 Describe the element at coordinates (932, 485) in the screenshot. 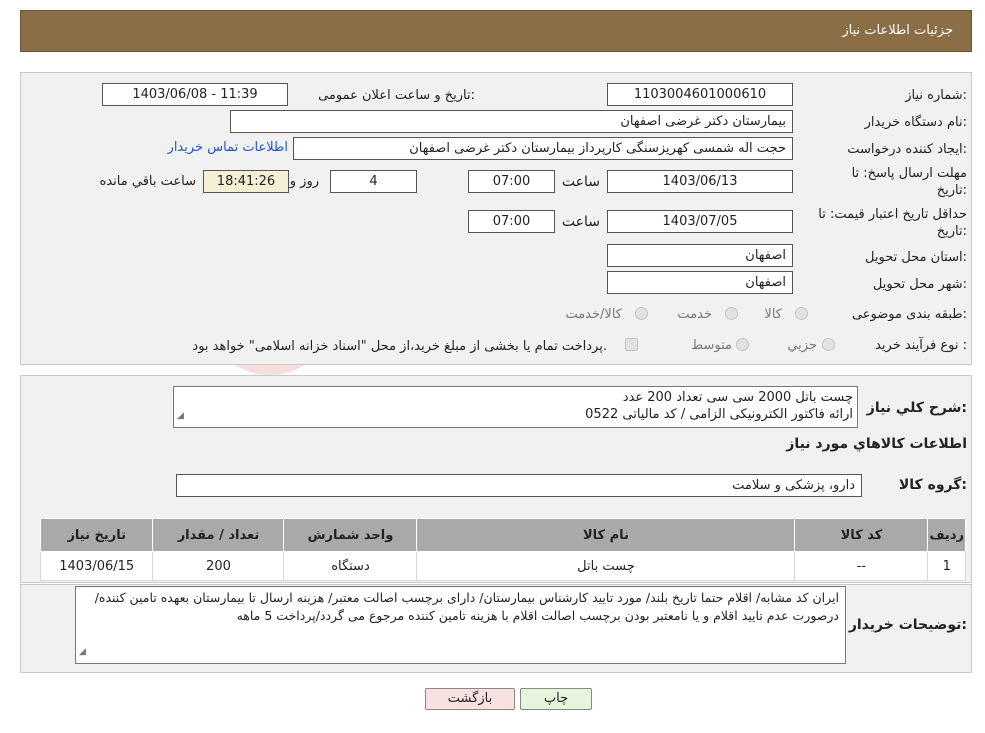

I see `goods-group-label: گروه كالا:` at that location.